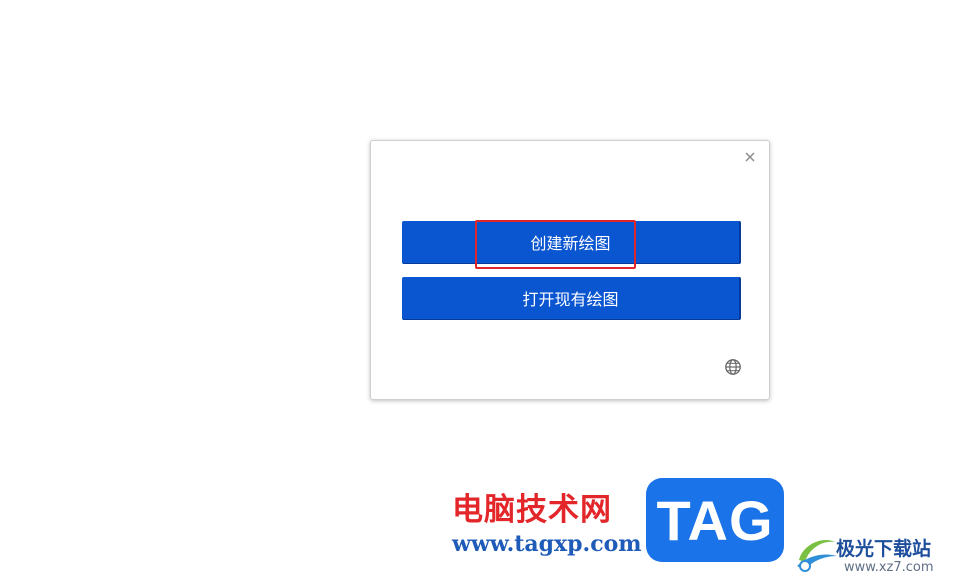  I want to click on aurora-logo-icon, so click(817, 556).